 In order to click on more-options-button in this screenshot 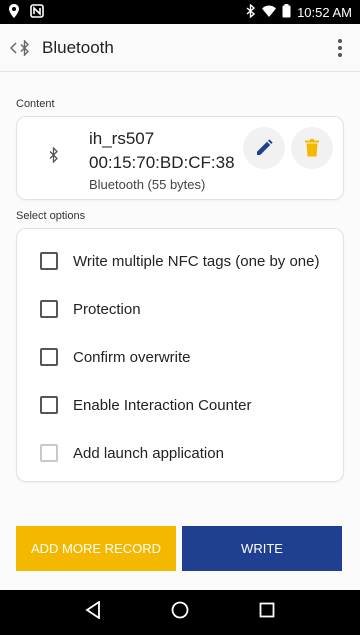, I will do `click(340, 48)`.